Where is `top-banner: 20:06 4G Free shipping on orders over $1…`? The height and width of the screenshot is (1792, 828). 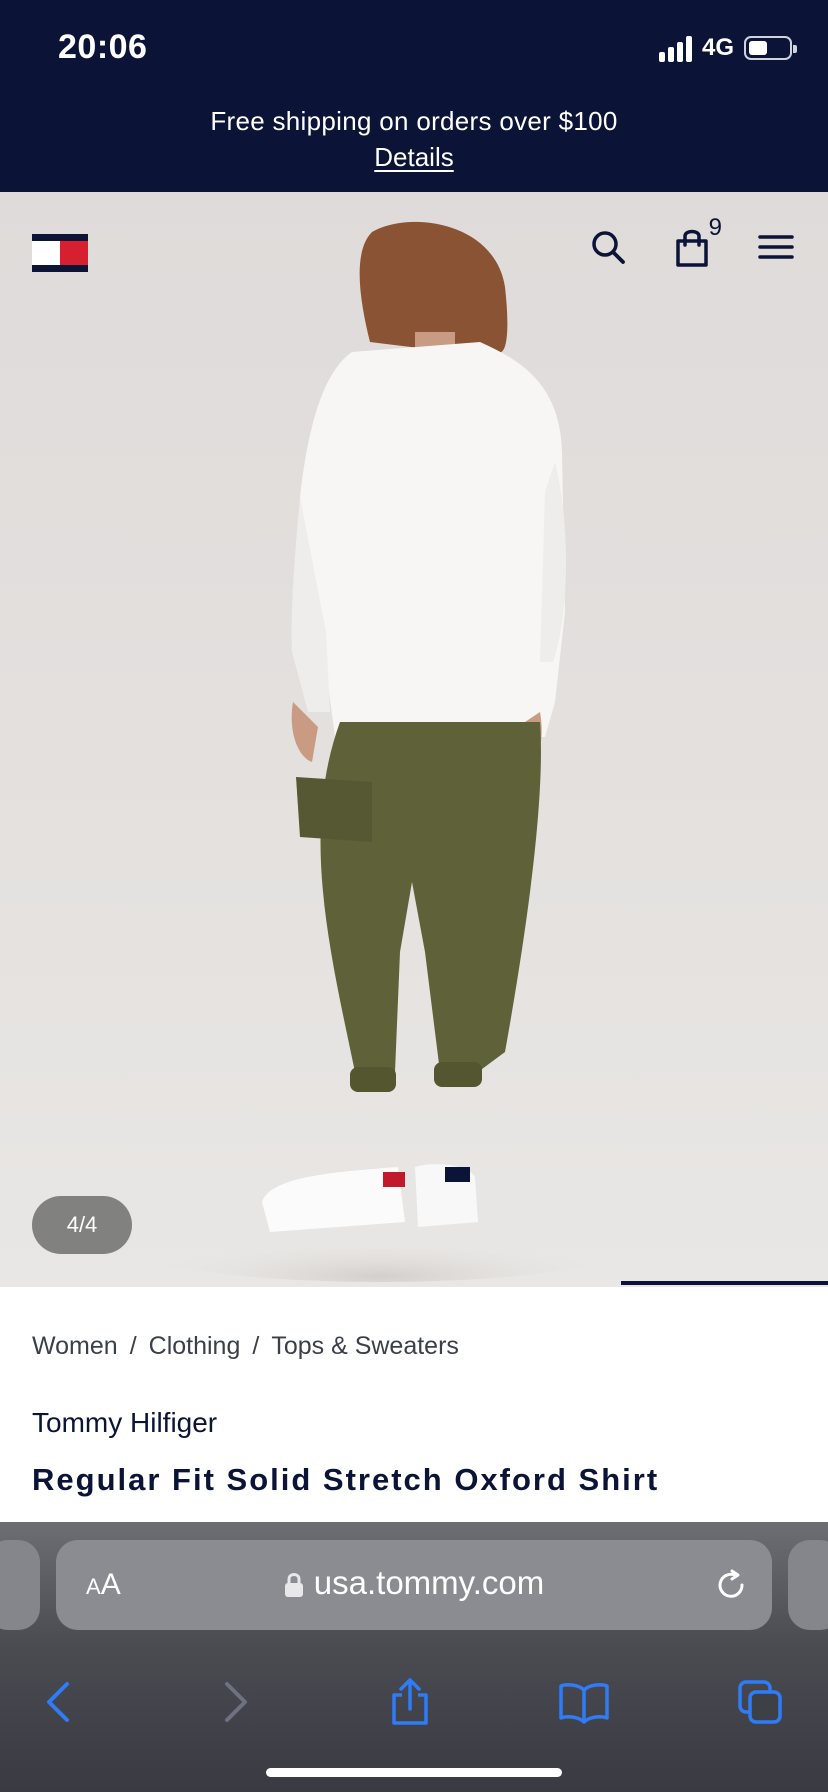
top-banner: 20:06 4G Free shipping on orders over $1… is located at coordinates (414, 96).